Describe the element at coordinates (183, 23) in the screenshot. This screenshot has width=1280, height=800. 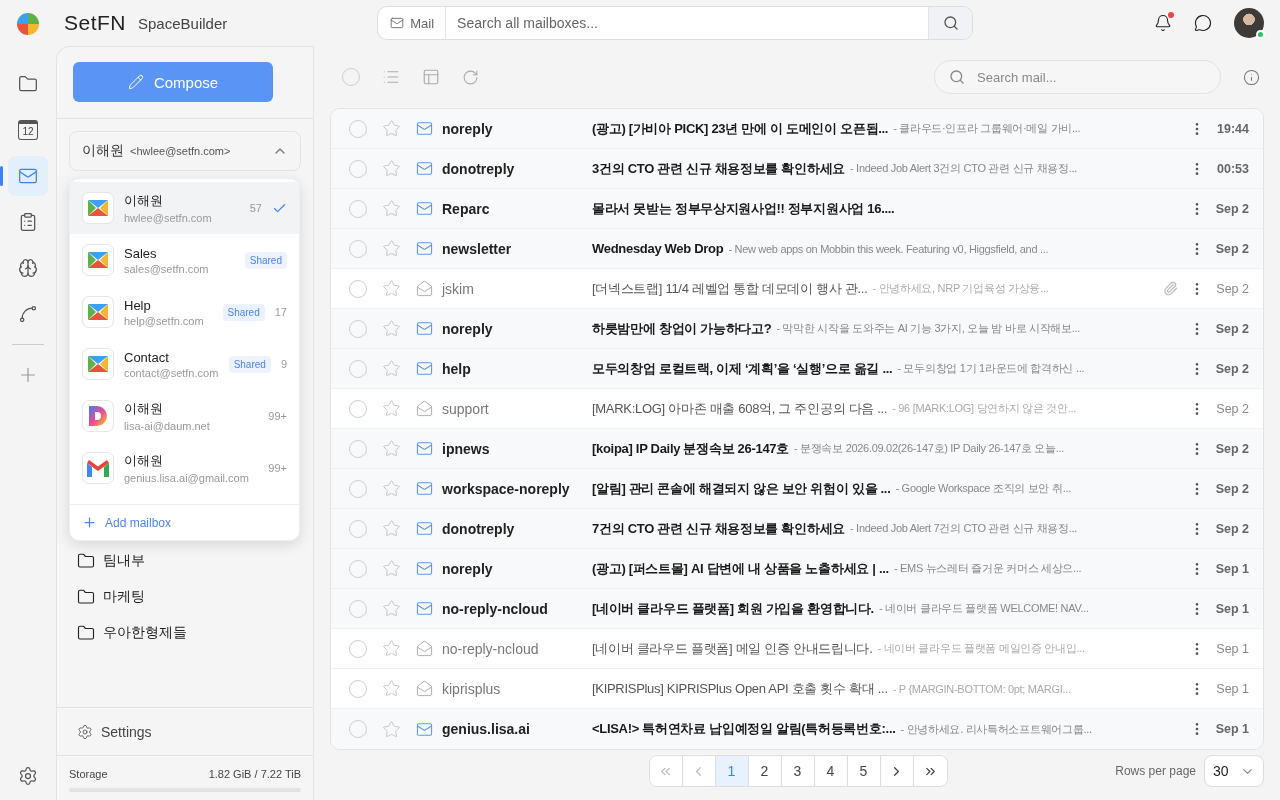
I see `product-name: SpaceBuilder` at that location.